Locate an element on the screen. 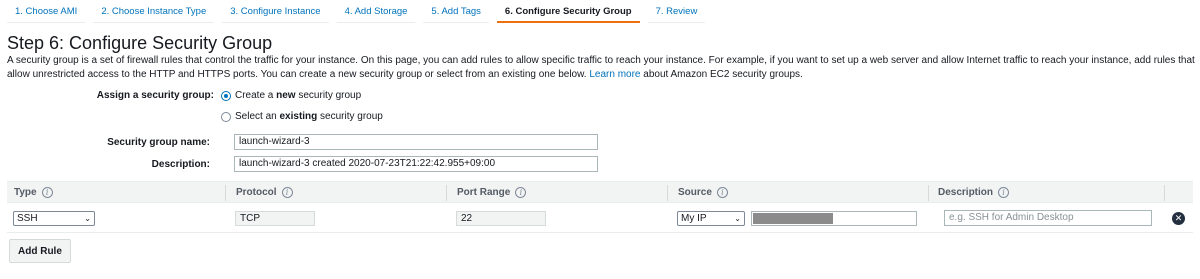 This screenshot has width=1200, height=279. description-suffix: about Amazon EC2 security groups. is located at coordinates (723, 74).